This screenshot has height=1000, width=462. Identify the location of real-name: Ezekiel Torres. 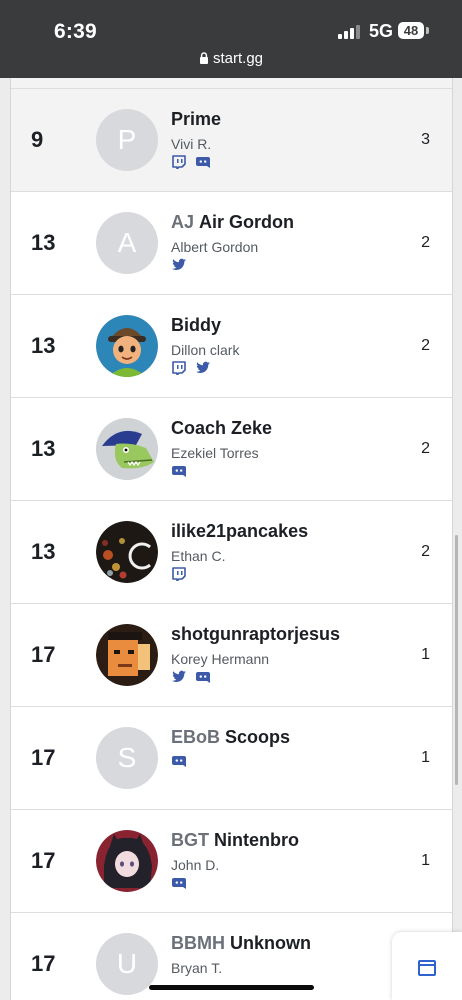
(215, 453).